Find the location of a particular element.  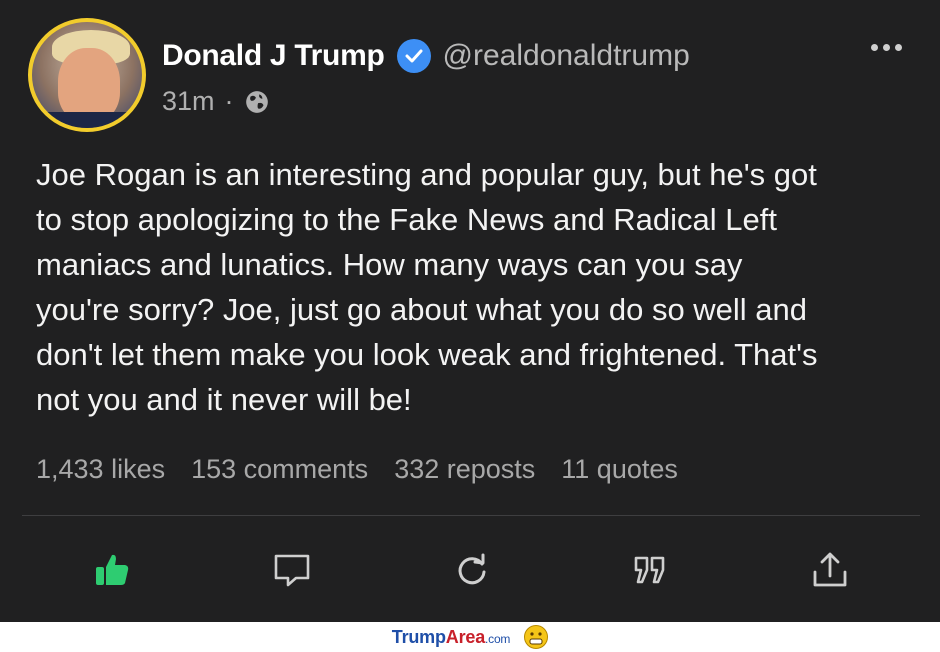

like-button is located at coordinates (112, 570).